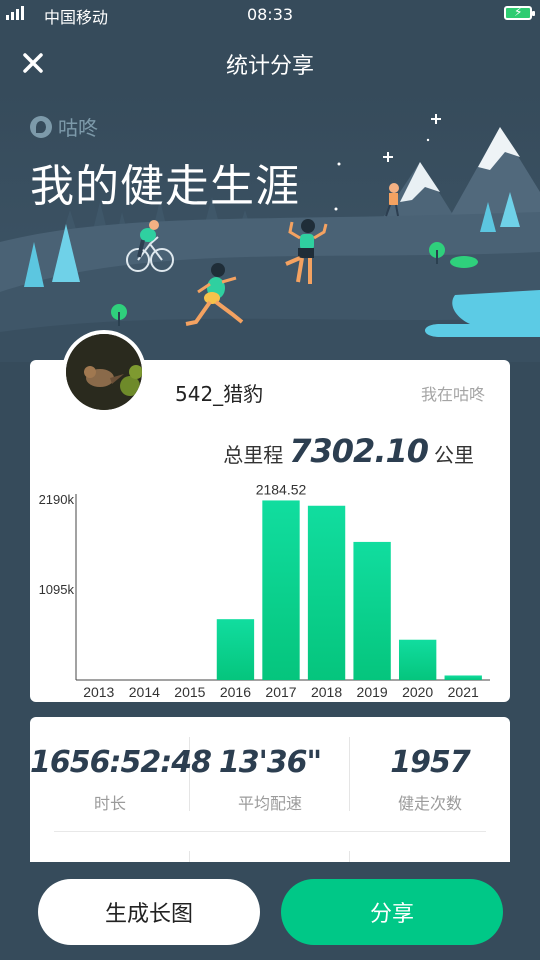  I want to click on total-distance: 总里程 7302.10 公里, so click(348, 451).